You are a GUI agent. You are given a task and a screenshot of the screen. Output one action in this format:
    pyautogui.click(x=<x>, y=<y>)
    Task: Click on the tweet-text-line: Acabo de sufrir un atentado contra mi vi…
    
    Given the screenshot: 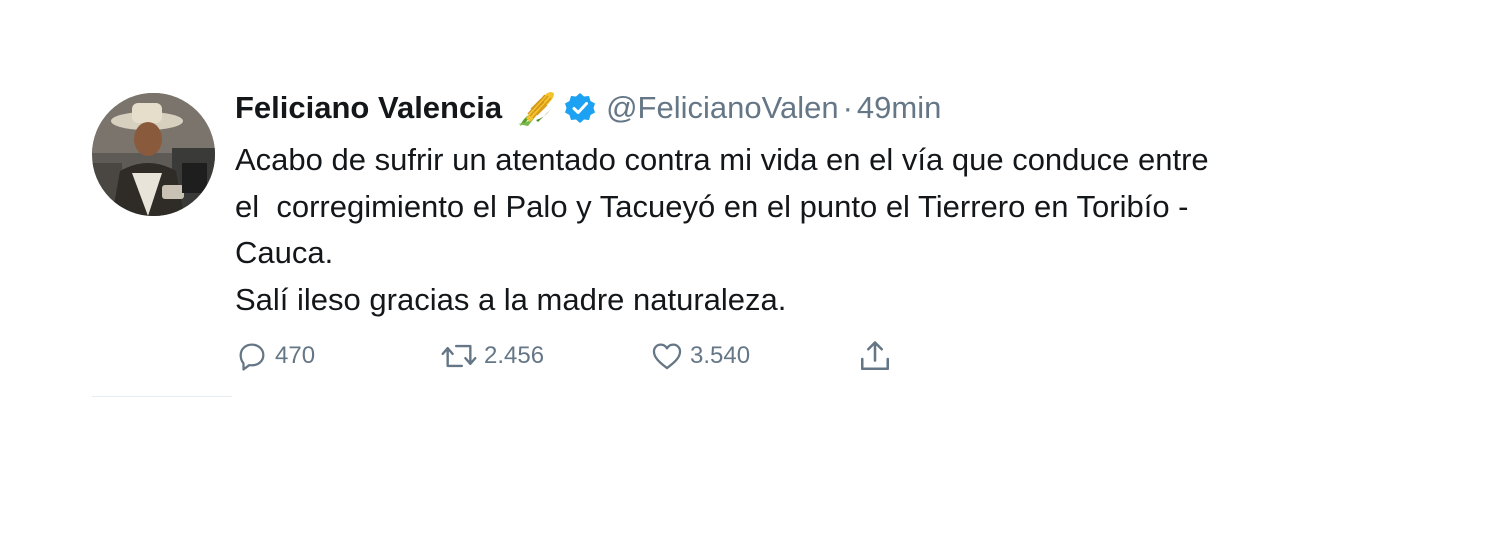 What is the action you would take?
    pyautogui.click(x=722, y=159)
    